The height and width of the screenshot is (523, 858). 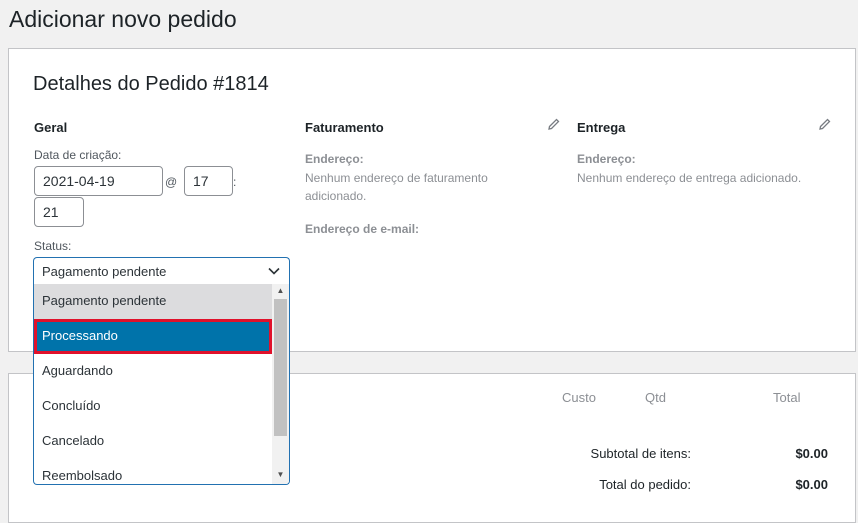 I want to click on shipping-address-label: Endereço:, so click(x=606, y=159).